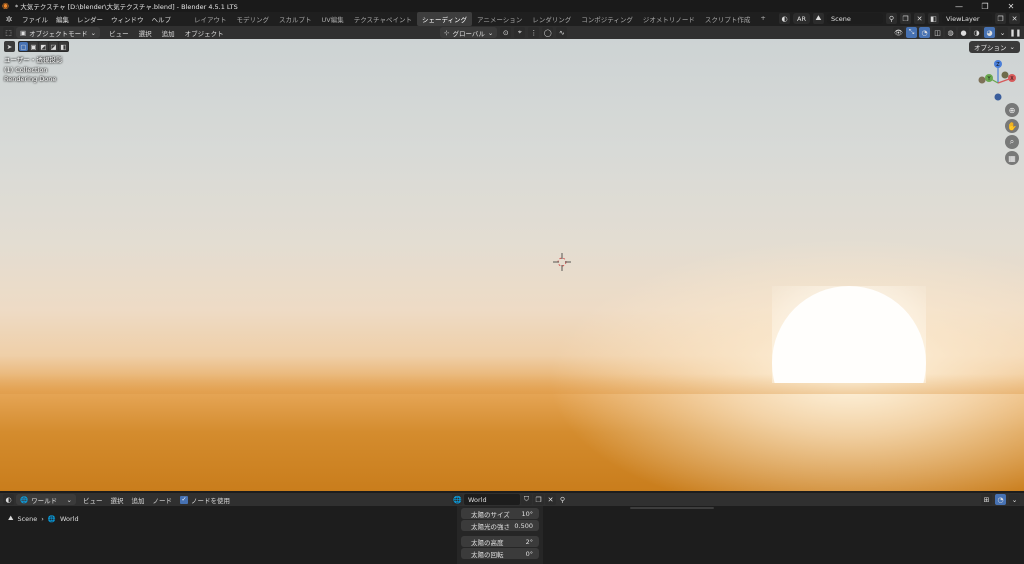 Image resolution: width=1024 pixels, height=564 pixels. What do you see at coordinates (487, 542) in the screenshot?
I see `sun-elevation-label: 太陽の高度` at bounding box center [487, 542].